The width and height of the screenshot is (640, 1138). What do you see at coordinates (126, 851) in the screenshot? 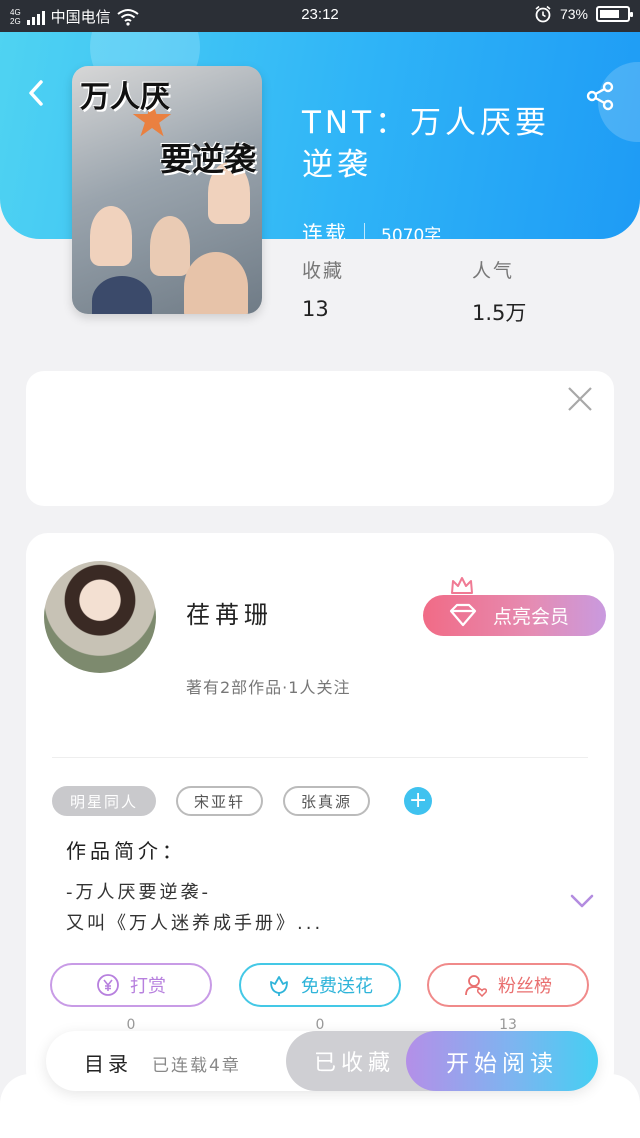
I see `intro-title: 作品简介：` at bounding box center [126, 851].